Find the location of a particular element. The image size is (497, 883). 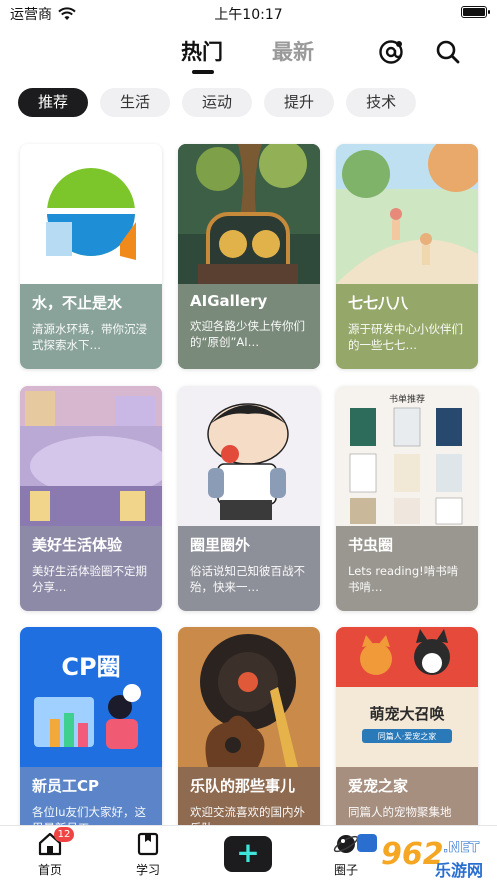

card-title: AIGallery is located at coordinates (229, 301).